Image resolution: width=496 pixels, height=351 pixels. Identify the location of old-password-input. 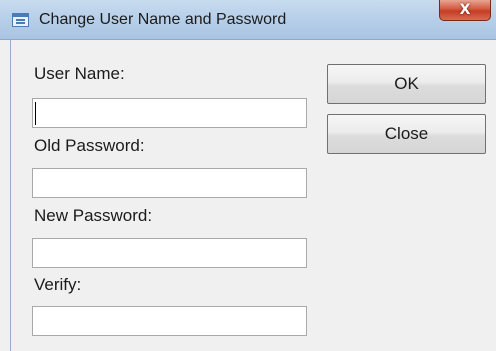
(169, 183).